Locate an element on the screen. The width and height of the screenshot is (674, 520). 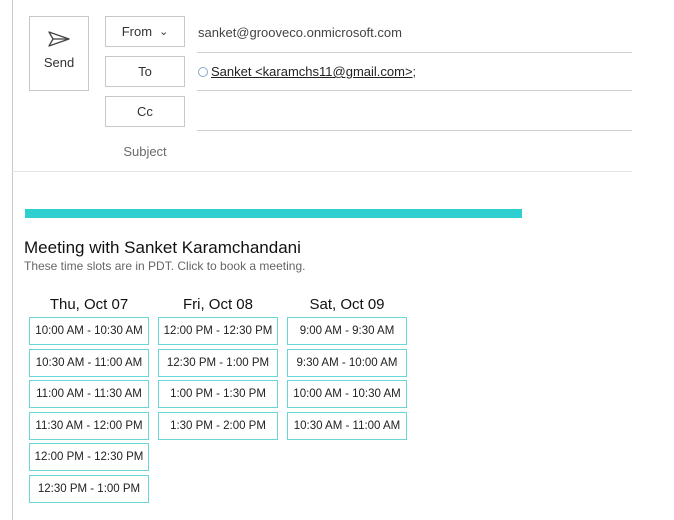
chevron-down-icon: ⌄ is located at coordinates (164, 32).